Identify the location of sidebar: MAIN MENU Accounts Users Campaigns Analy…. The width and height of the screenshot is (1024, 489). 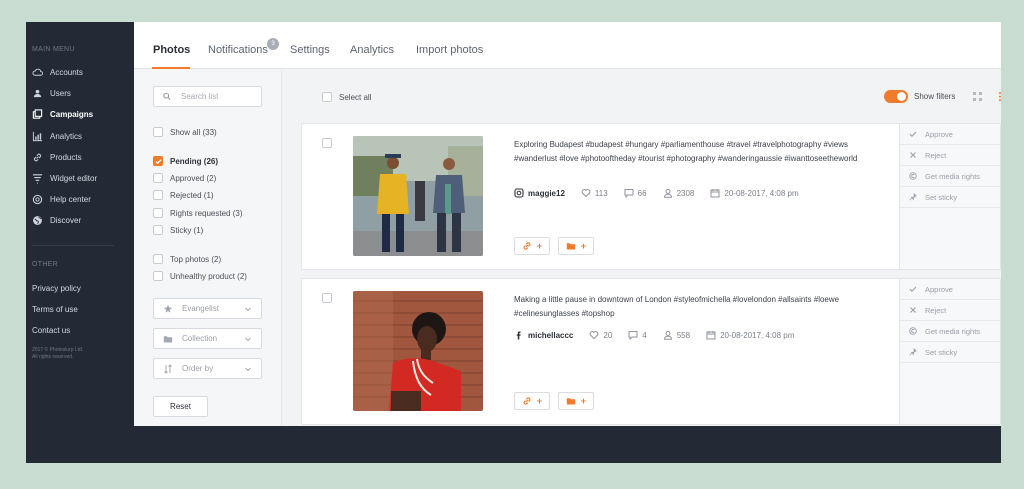
(80, 224).